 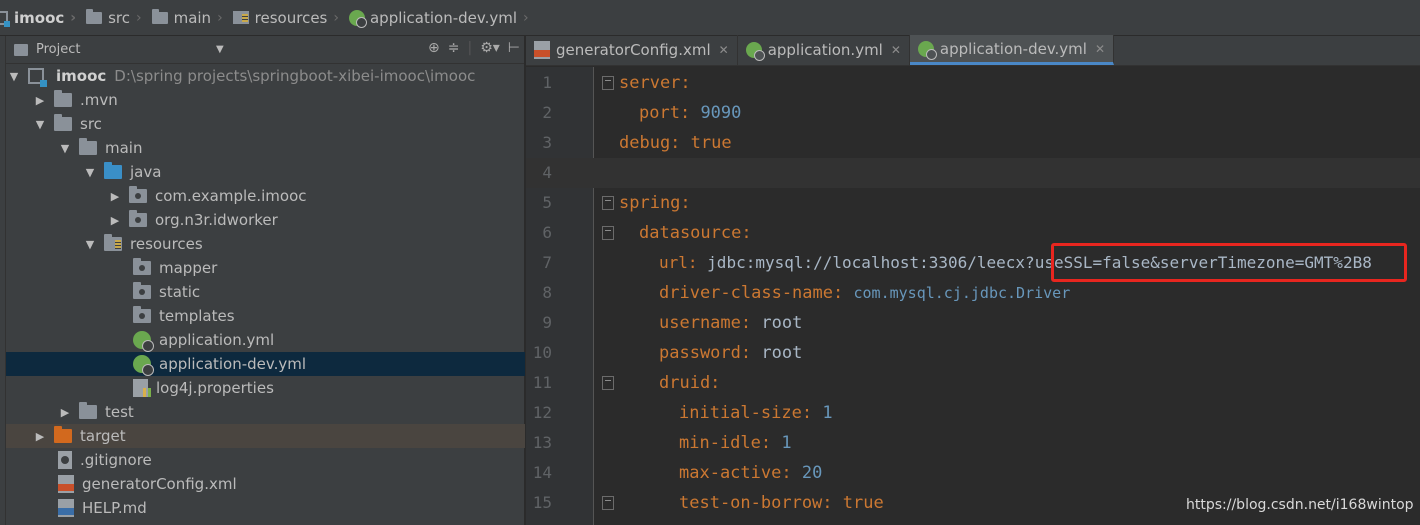 I want to click on tree-item-label: java, so click(x=146, y=172).